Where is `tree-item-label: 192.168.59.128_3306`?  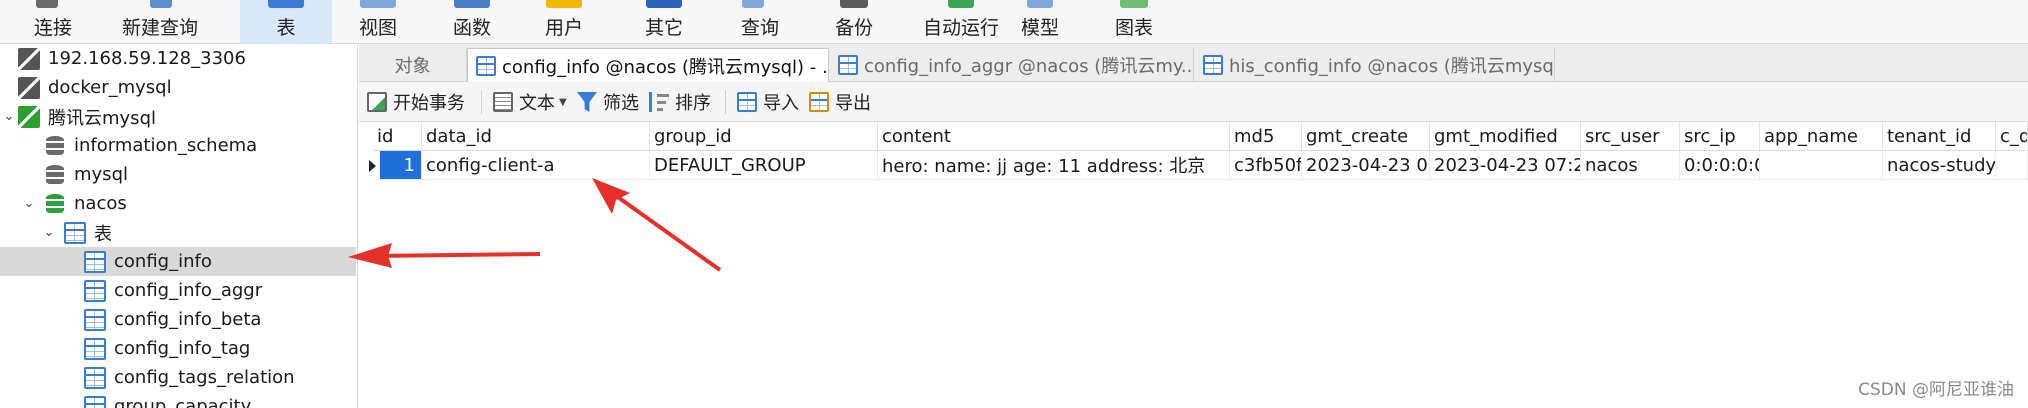 tree-item-label: 192.168.59.128_3306 is located at coordinates (147, 58).